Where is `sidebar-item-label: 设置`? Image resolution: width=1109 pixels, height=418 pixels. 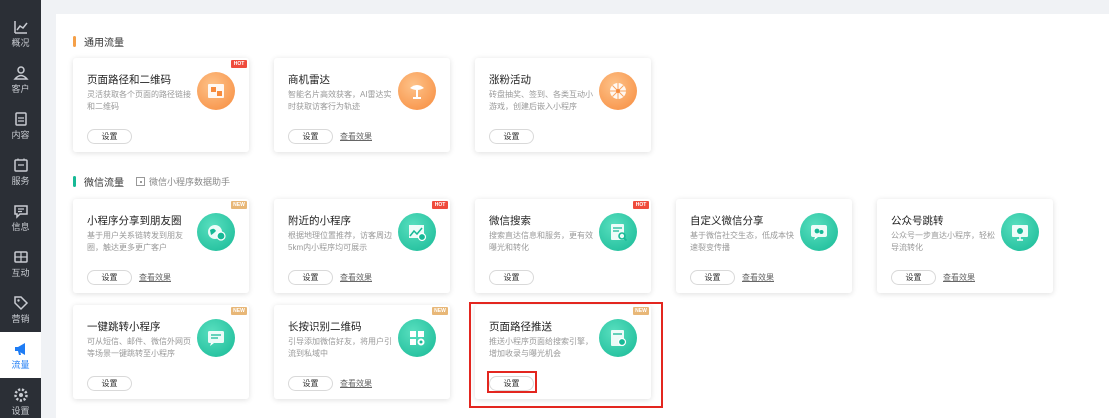
sidebar-item-label: 设置 is located at coordinates (20, 411).